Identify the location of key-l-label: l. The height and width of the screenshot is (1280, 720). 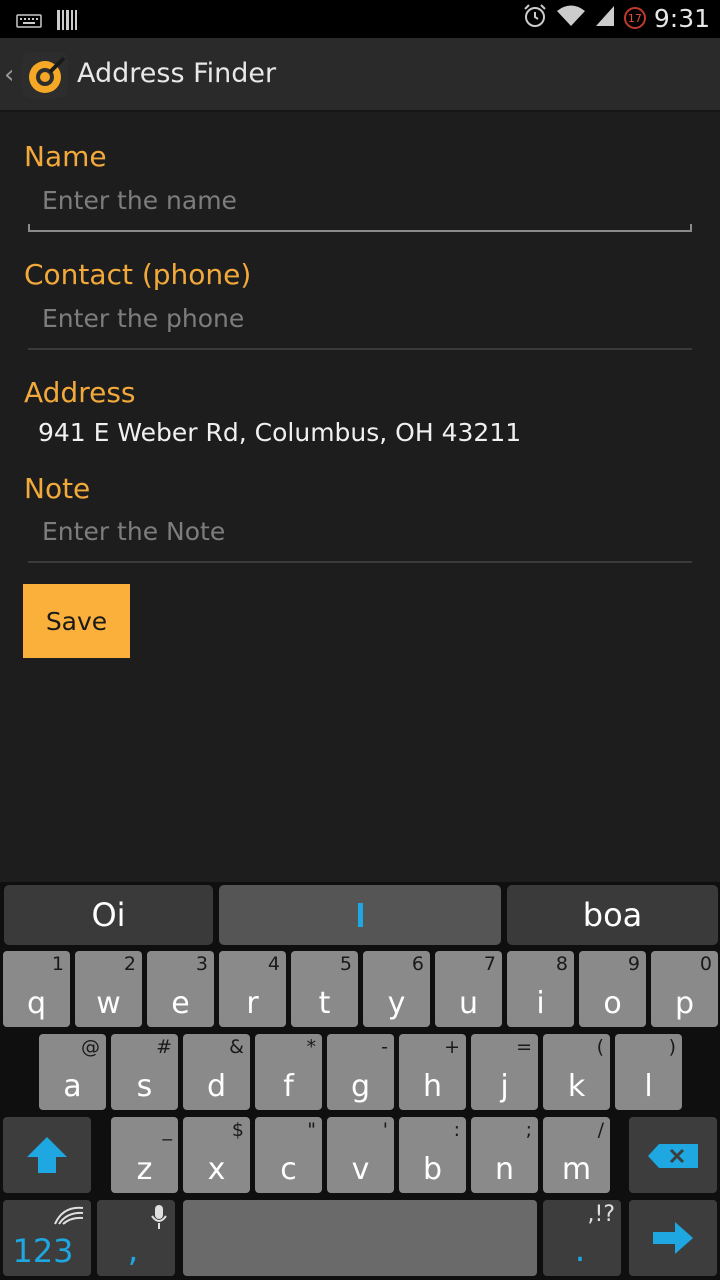
(648, 1086).